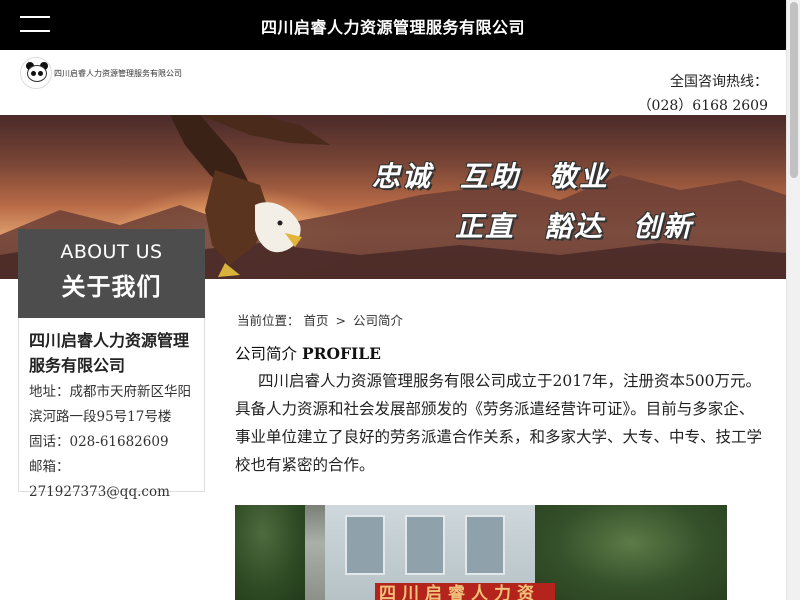 The width and height of the screenshot is (800, 600). Describe the element at coordinates (118, 73) in the screenshot. I see `logo-text: 四川启睿人力资源管理服务有限公司` at that location.